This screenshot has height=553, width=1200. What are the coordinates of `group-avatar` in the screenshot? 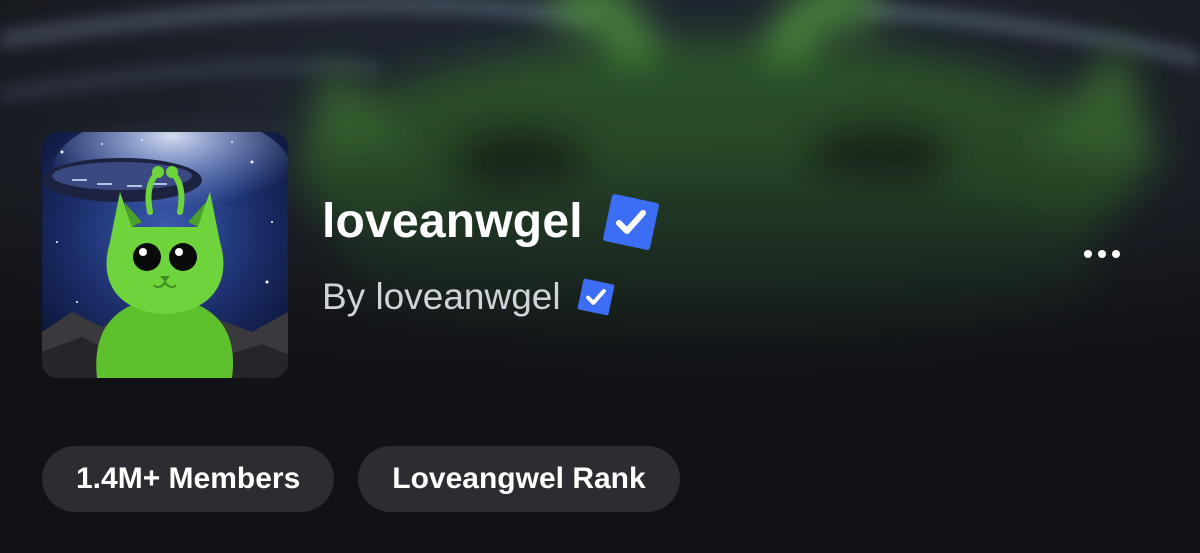 It's located at (165, 255).